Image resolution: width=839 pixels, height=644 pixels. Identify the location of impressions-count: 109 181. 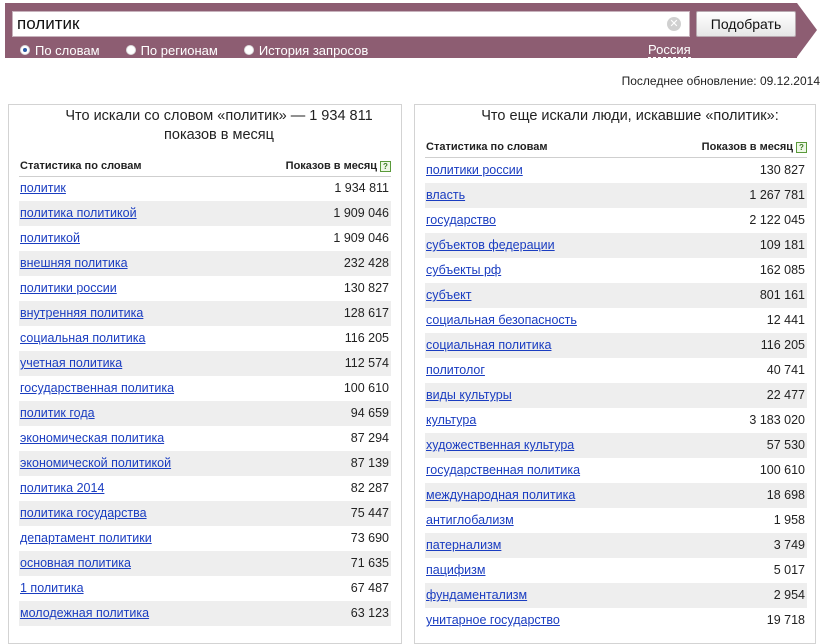
(782, 245).